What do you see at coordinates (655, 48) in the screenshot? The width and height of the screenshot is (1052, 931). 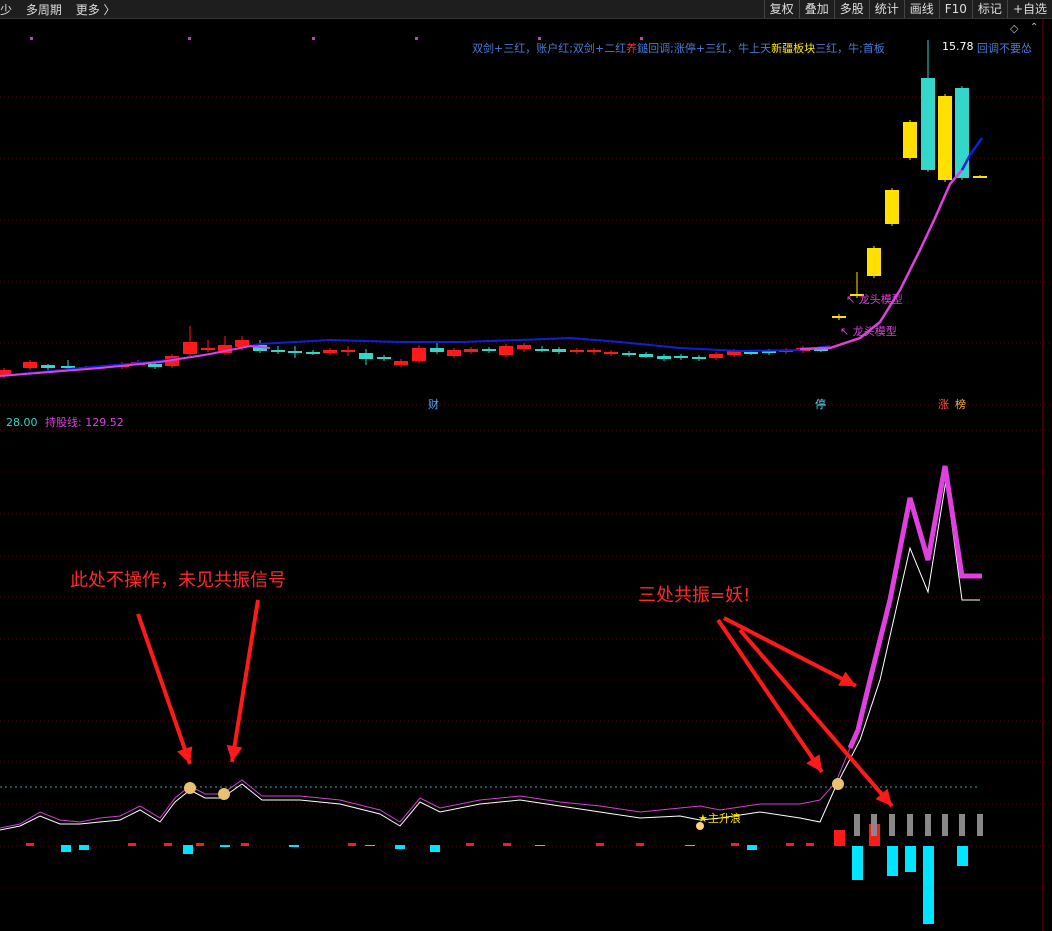 I see `legend-part3: 鎚回调;` at bounding box center [655, 48].